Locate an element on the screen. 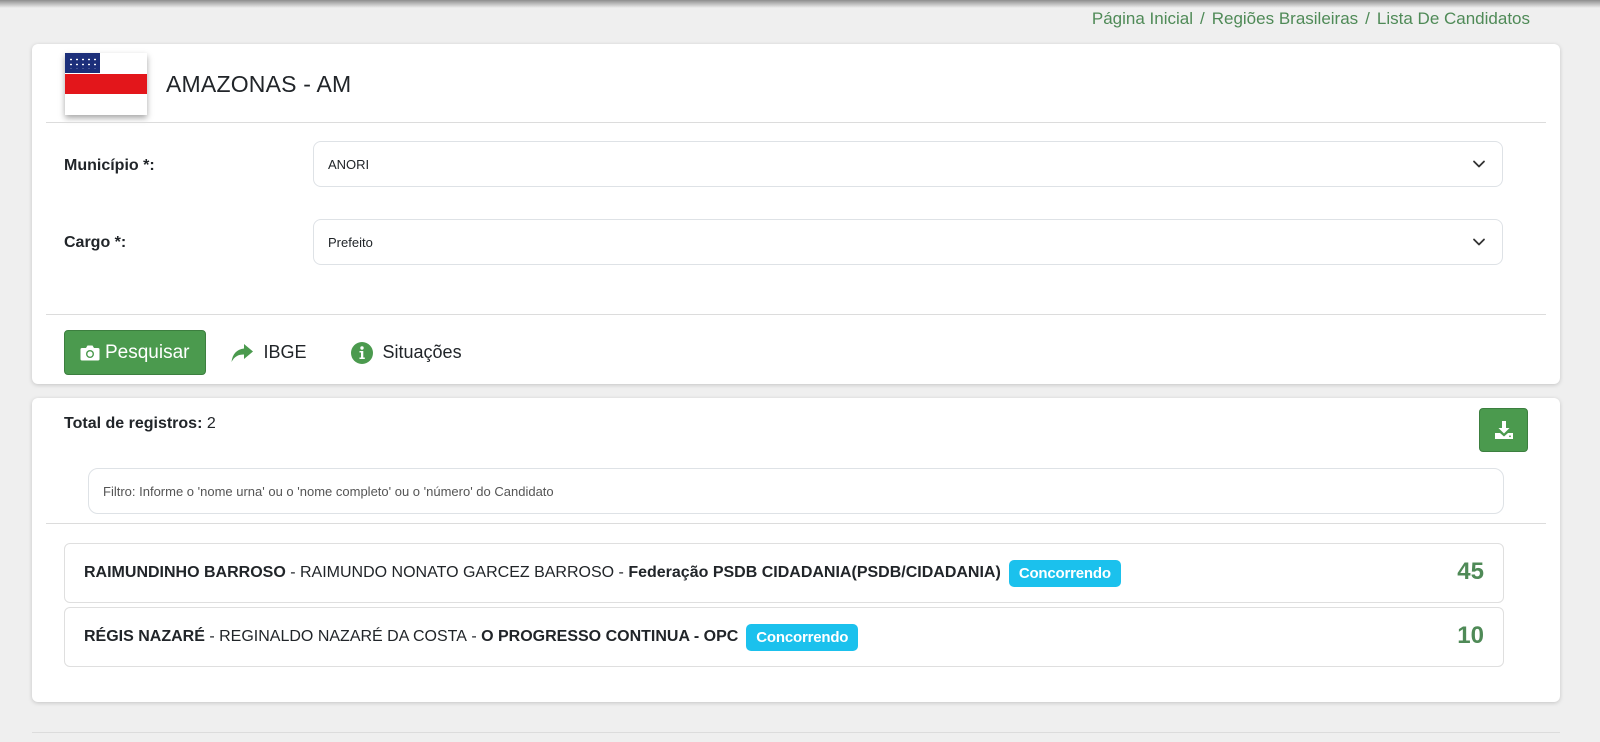 The image size is (1600, 742). page-title: AMAZONAS - AM is located at coordinates (259, 83).